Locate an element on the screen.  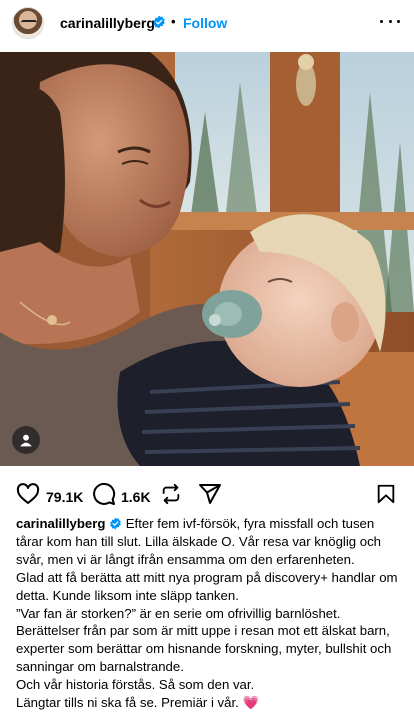
like-count: 79.1K is located at coordinates (64, 497).